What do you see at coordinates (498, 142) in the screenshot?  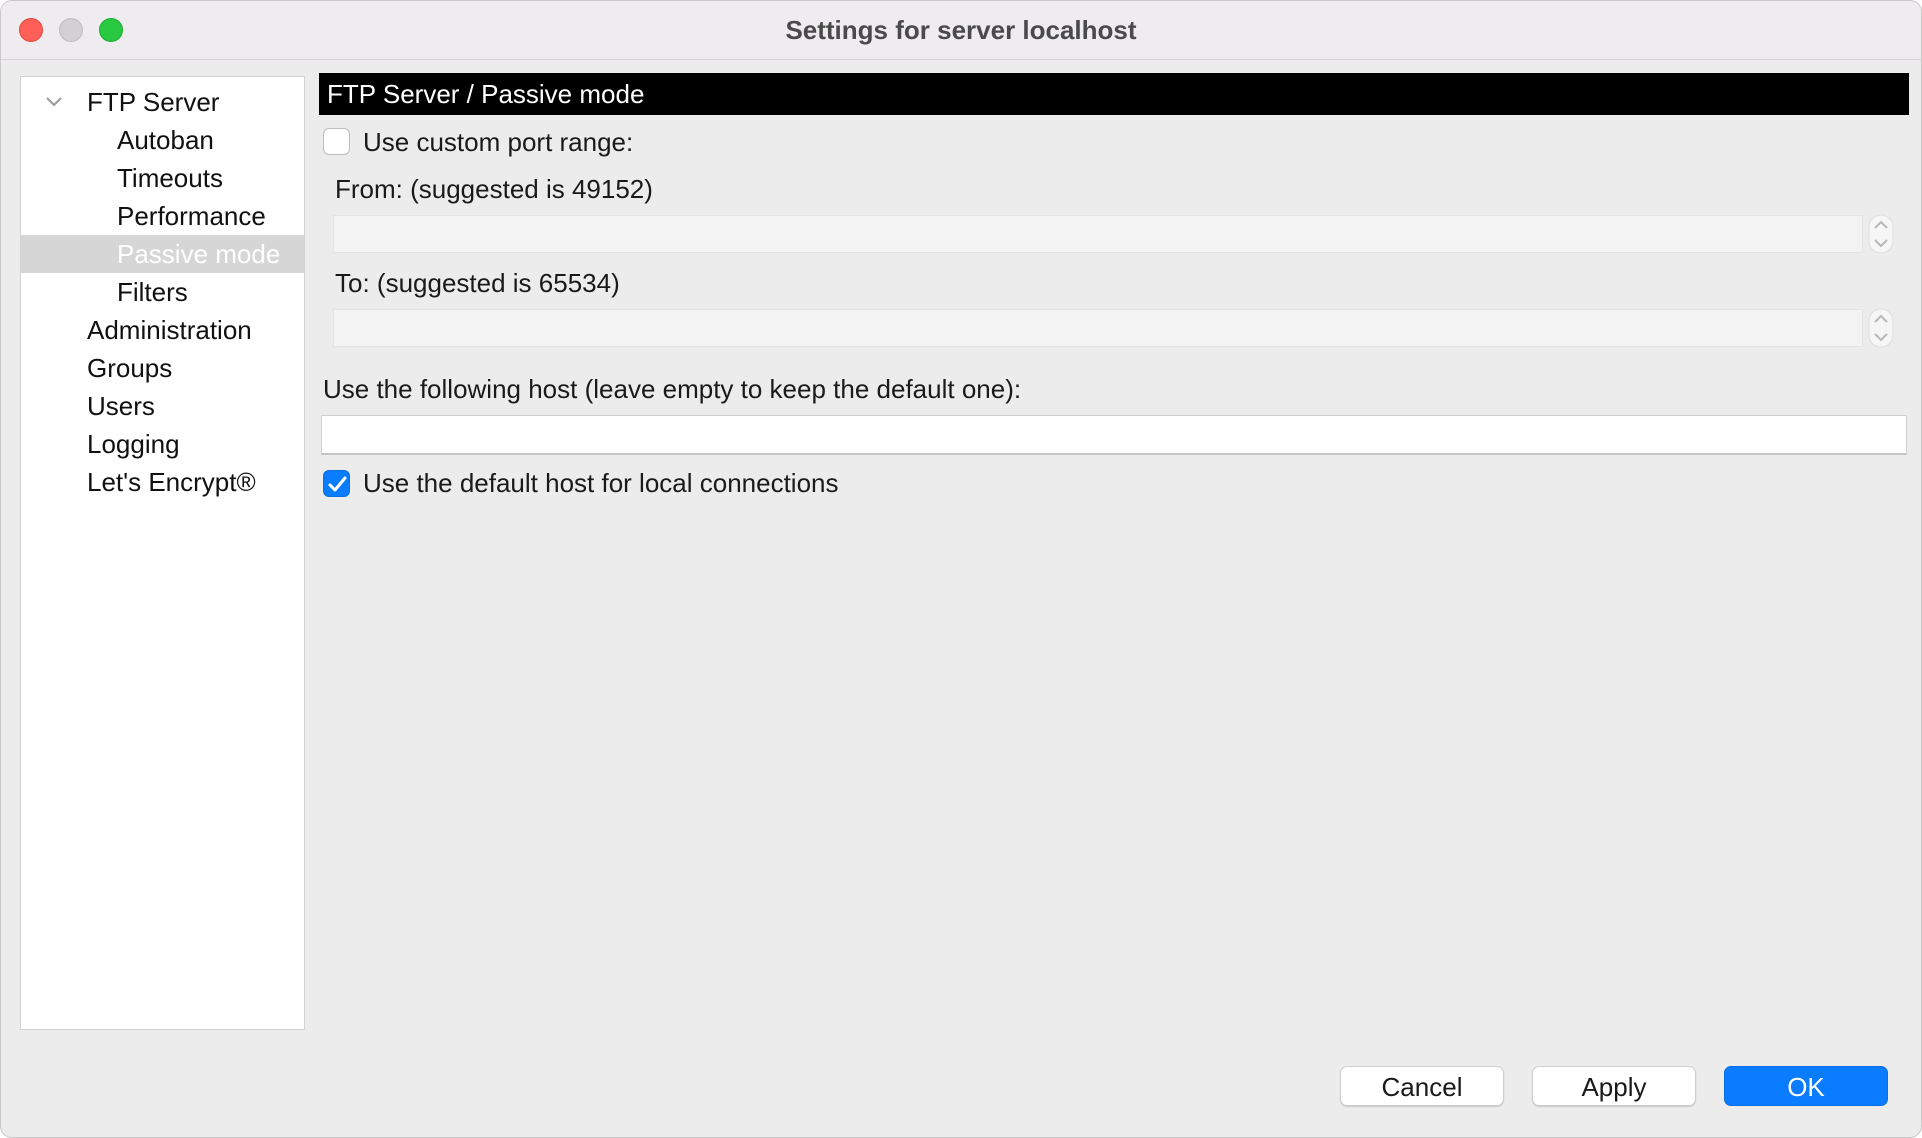 I see `custom-port-range-label: Use custom port range:` at bounding box center [498, 142].